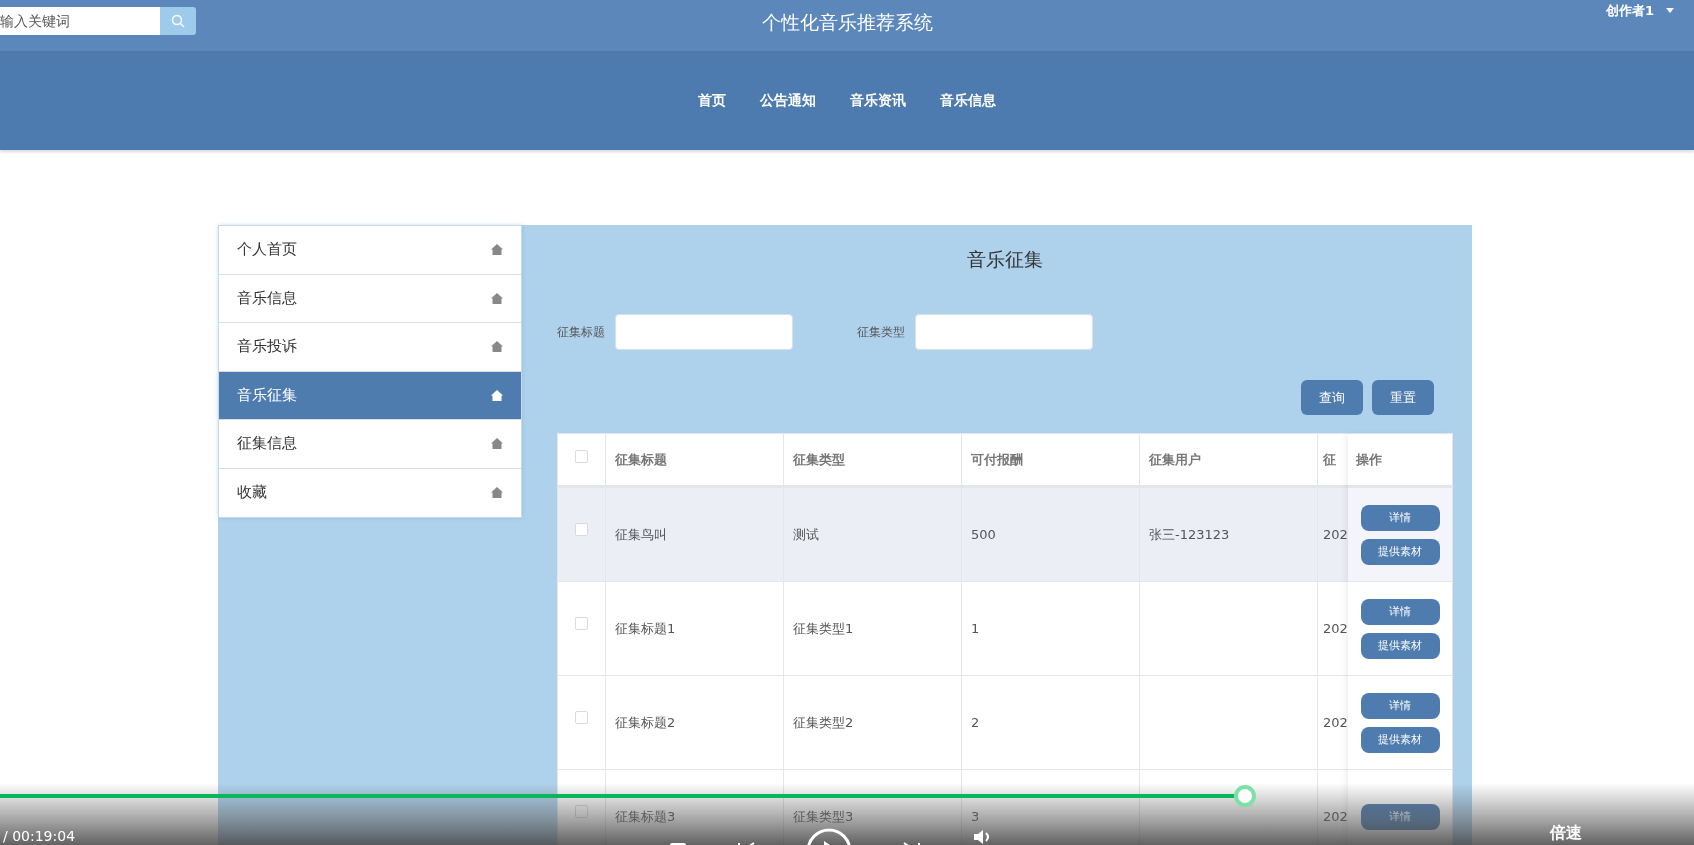 The image size is (1694, 845). I want to click on table-cell: 张三-123123, so click(1189, 534).